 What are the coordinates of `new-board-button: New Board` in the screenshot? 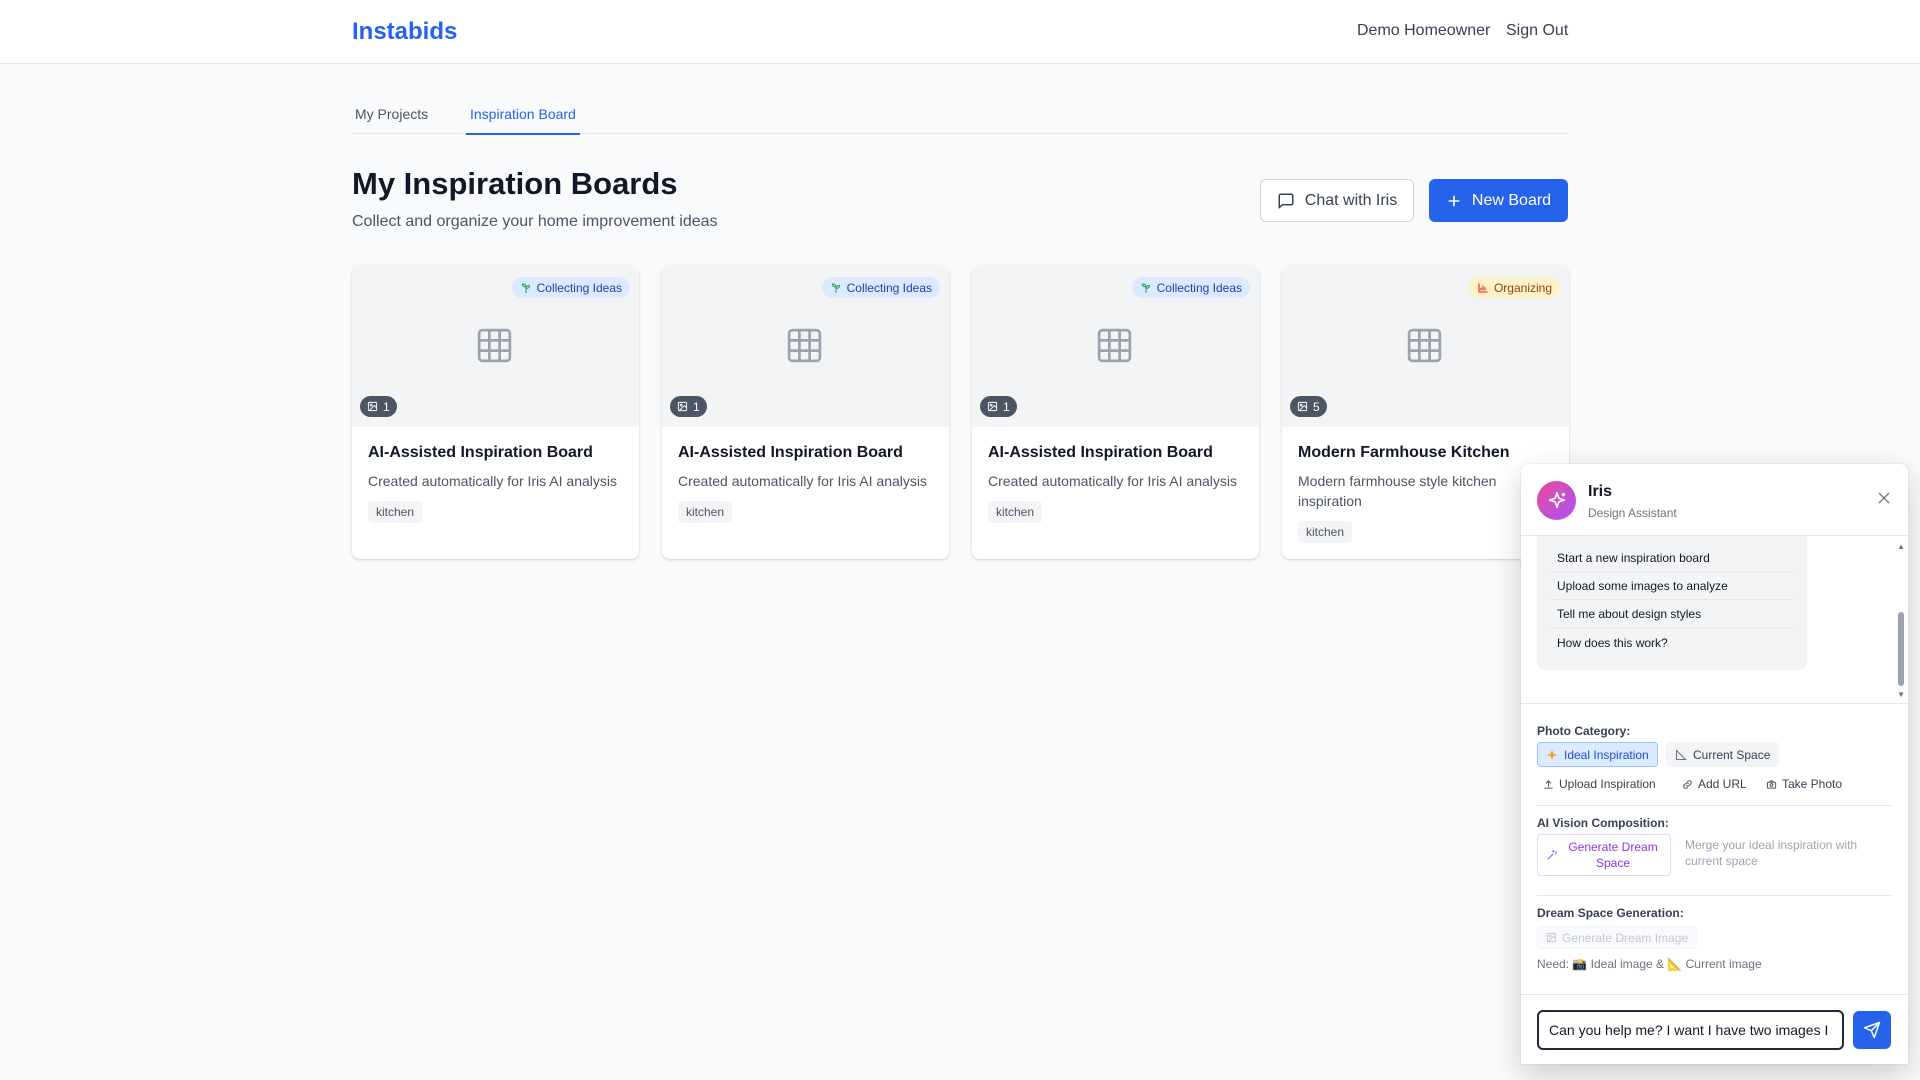 It's located at (1498, 200).